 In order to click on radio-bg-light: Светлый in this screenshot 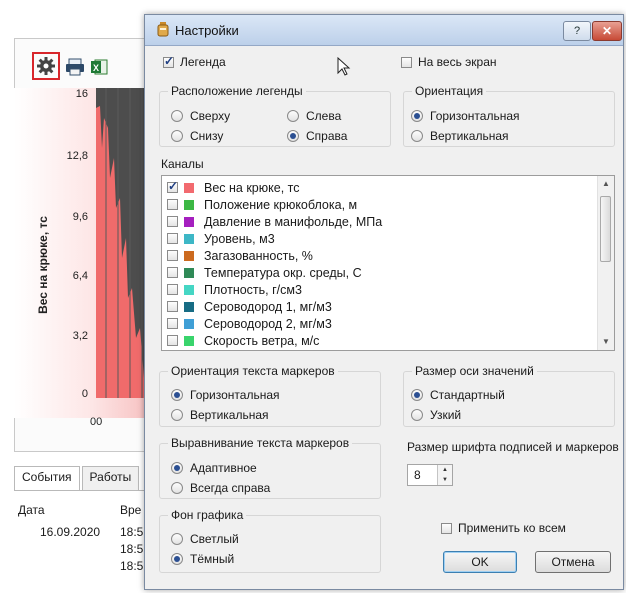, I will do `click(205, 539)`.